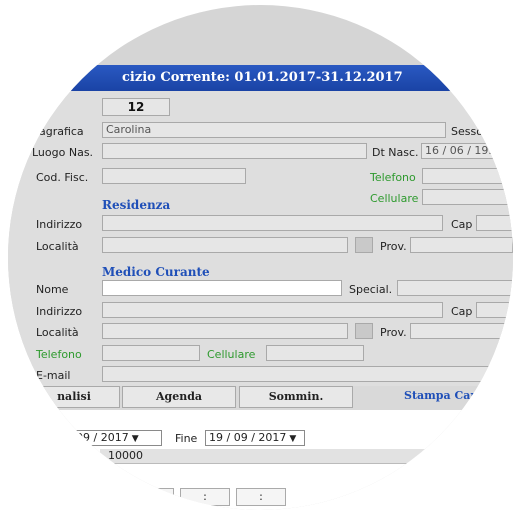  What do you see at coordinates (39, 107) in the screenshot?
I see `code-label: e` at bounding box center [39, 107].